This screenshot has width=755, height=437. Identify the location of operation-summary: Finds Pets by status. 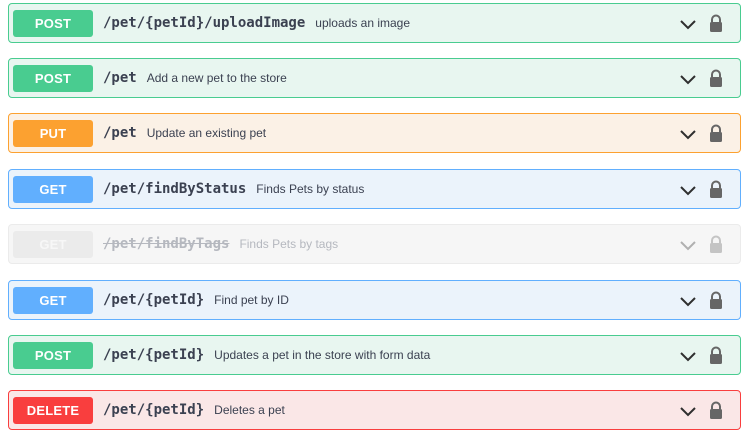
(310, 189).